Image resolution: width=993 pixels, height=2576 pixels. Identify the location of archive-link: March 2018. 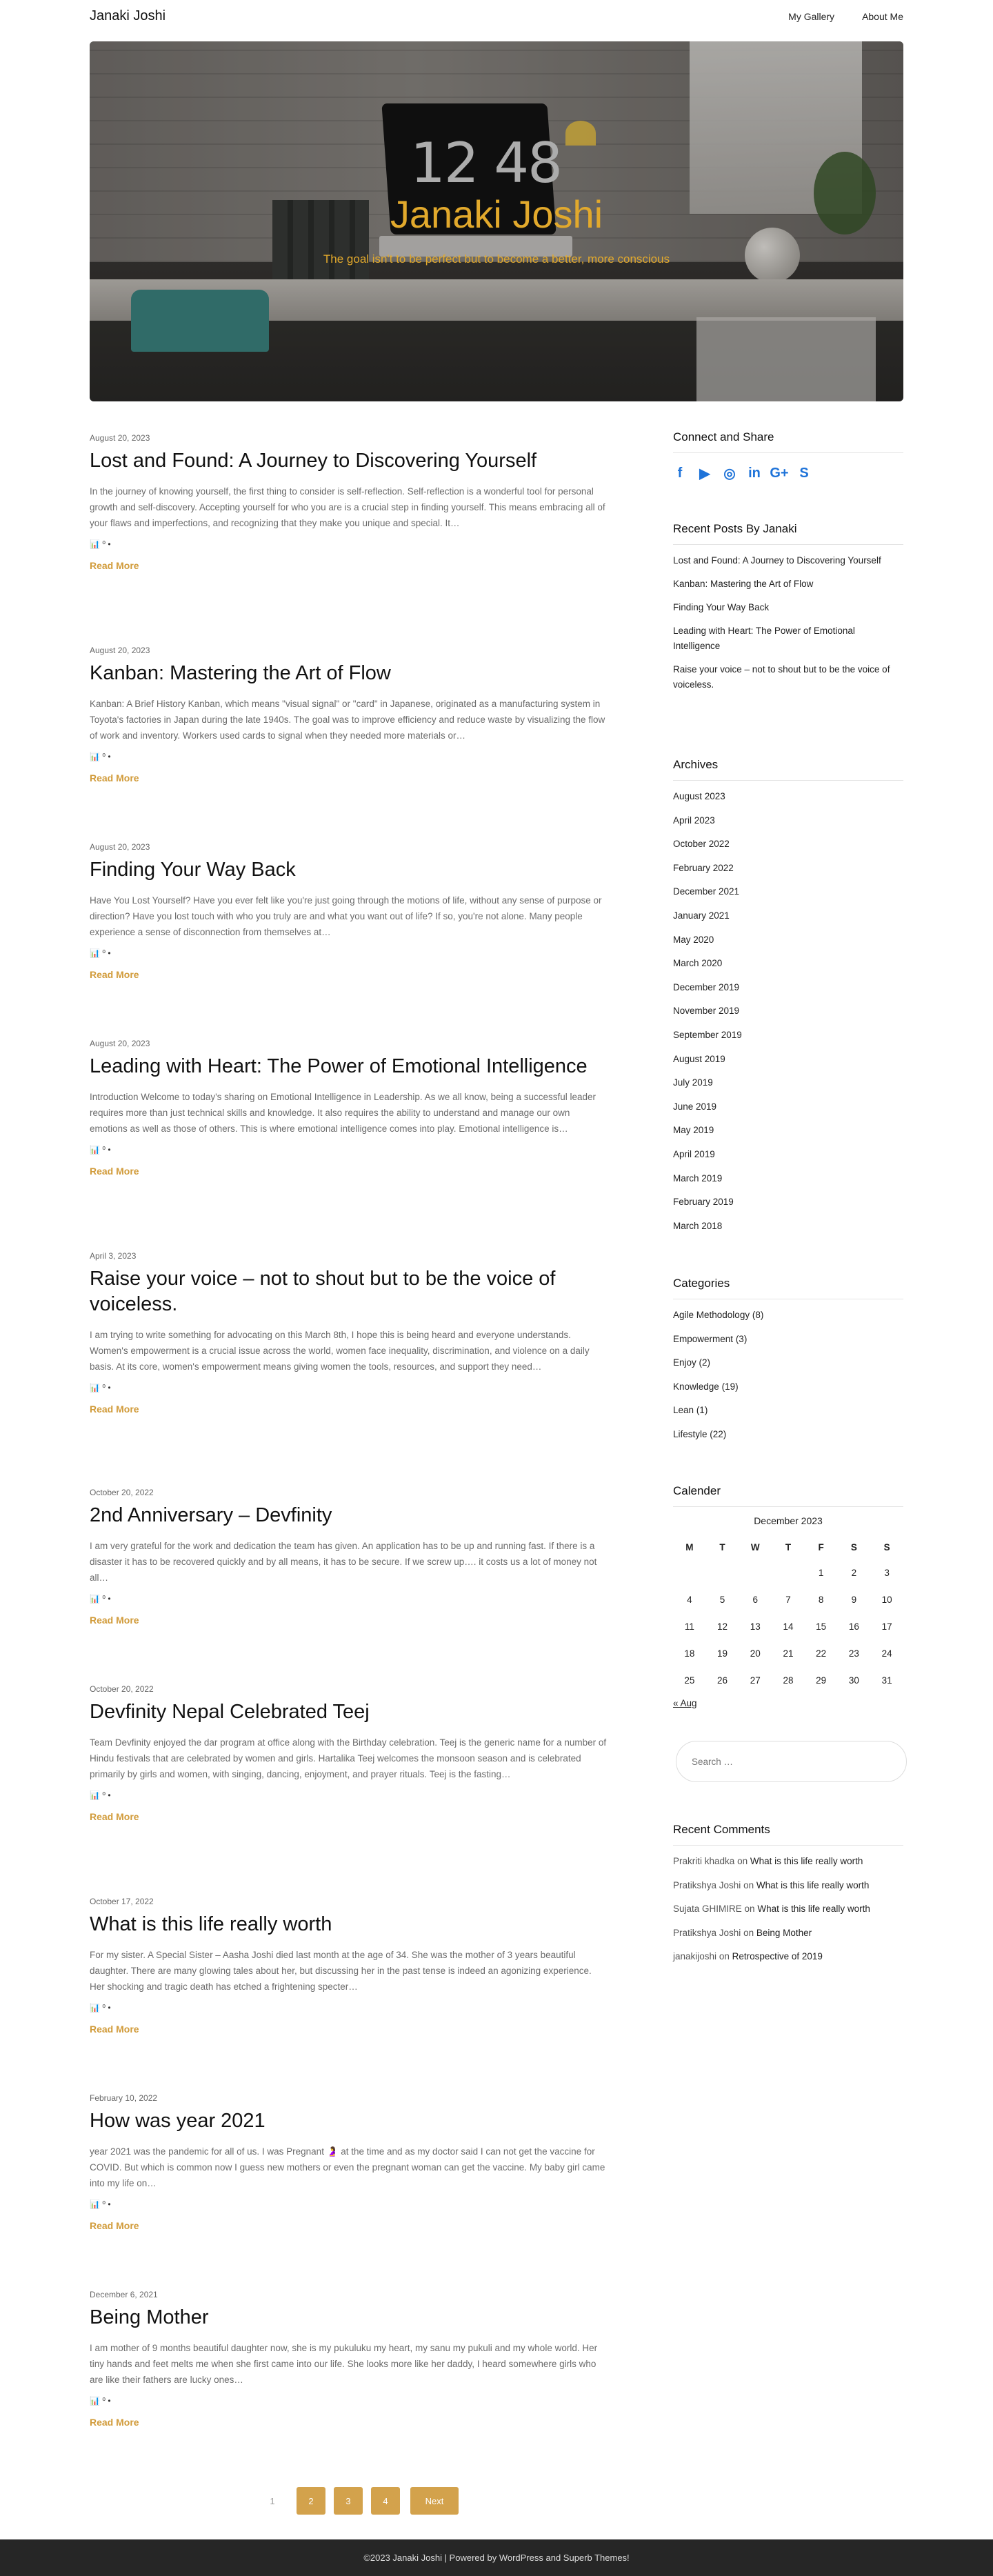
(788, 1226).